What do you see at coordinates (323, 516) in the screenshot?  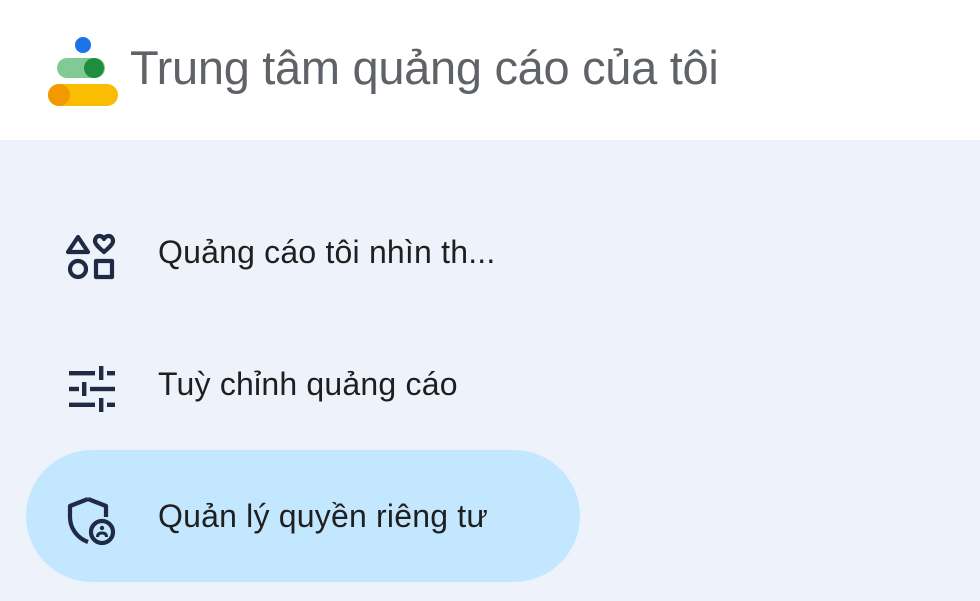 I see `nav-label: Quản lý quyền riêng tư` at bounding box center [323, 516].